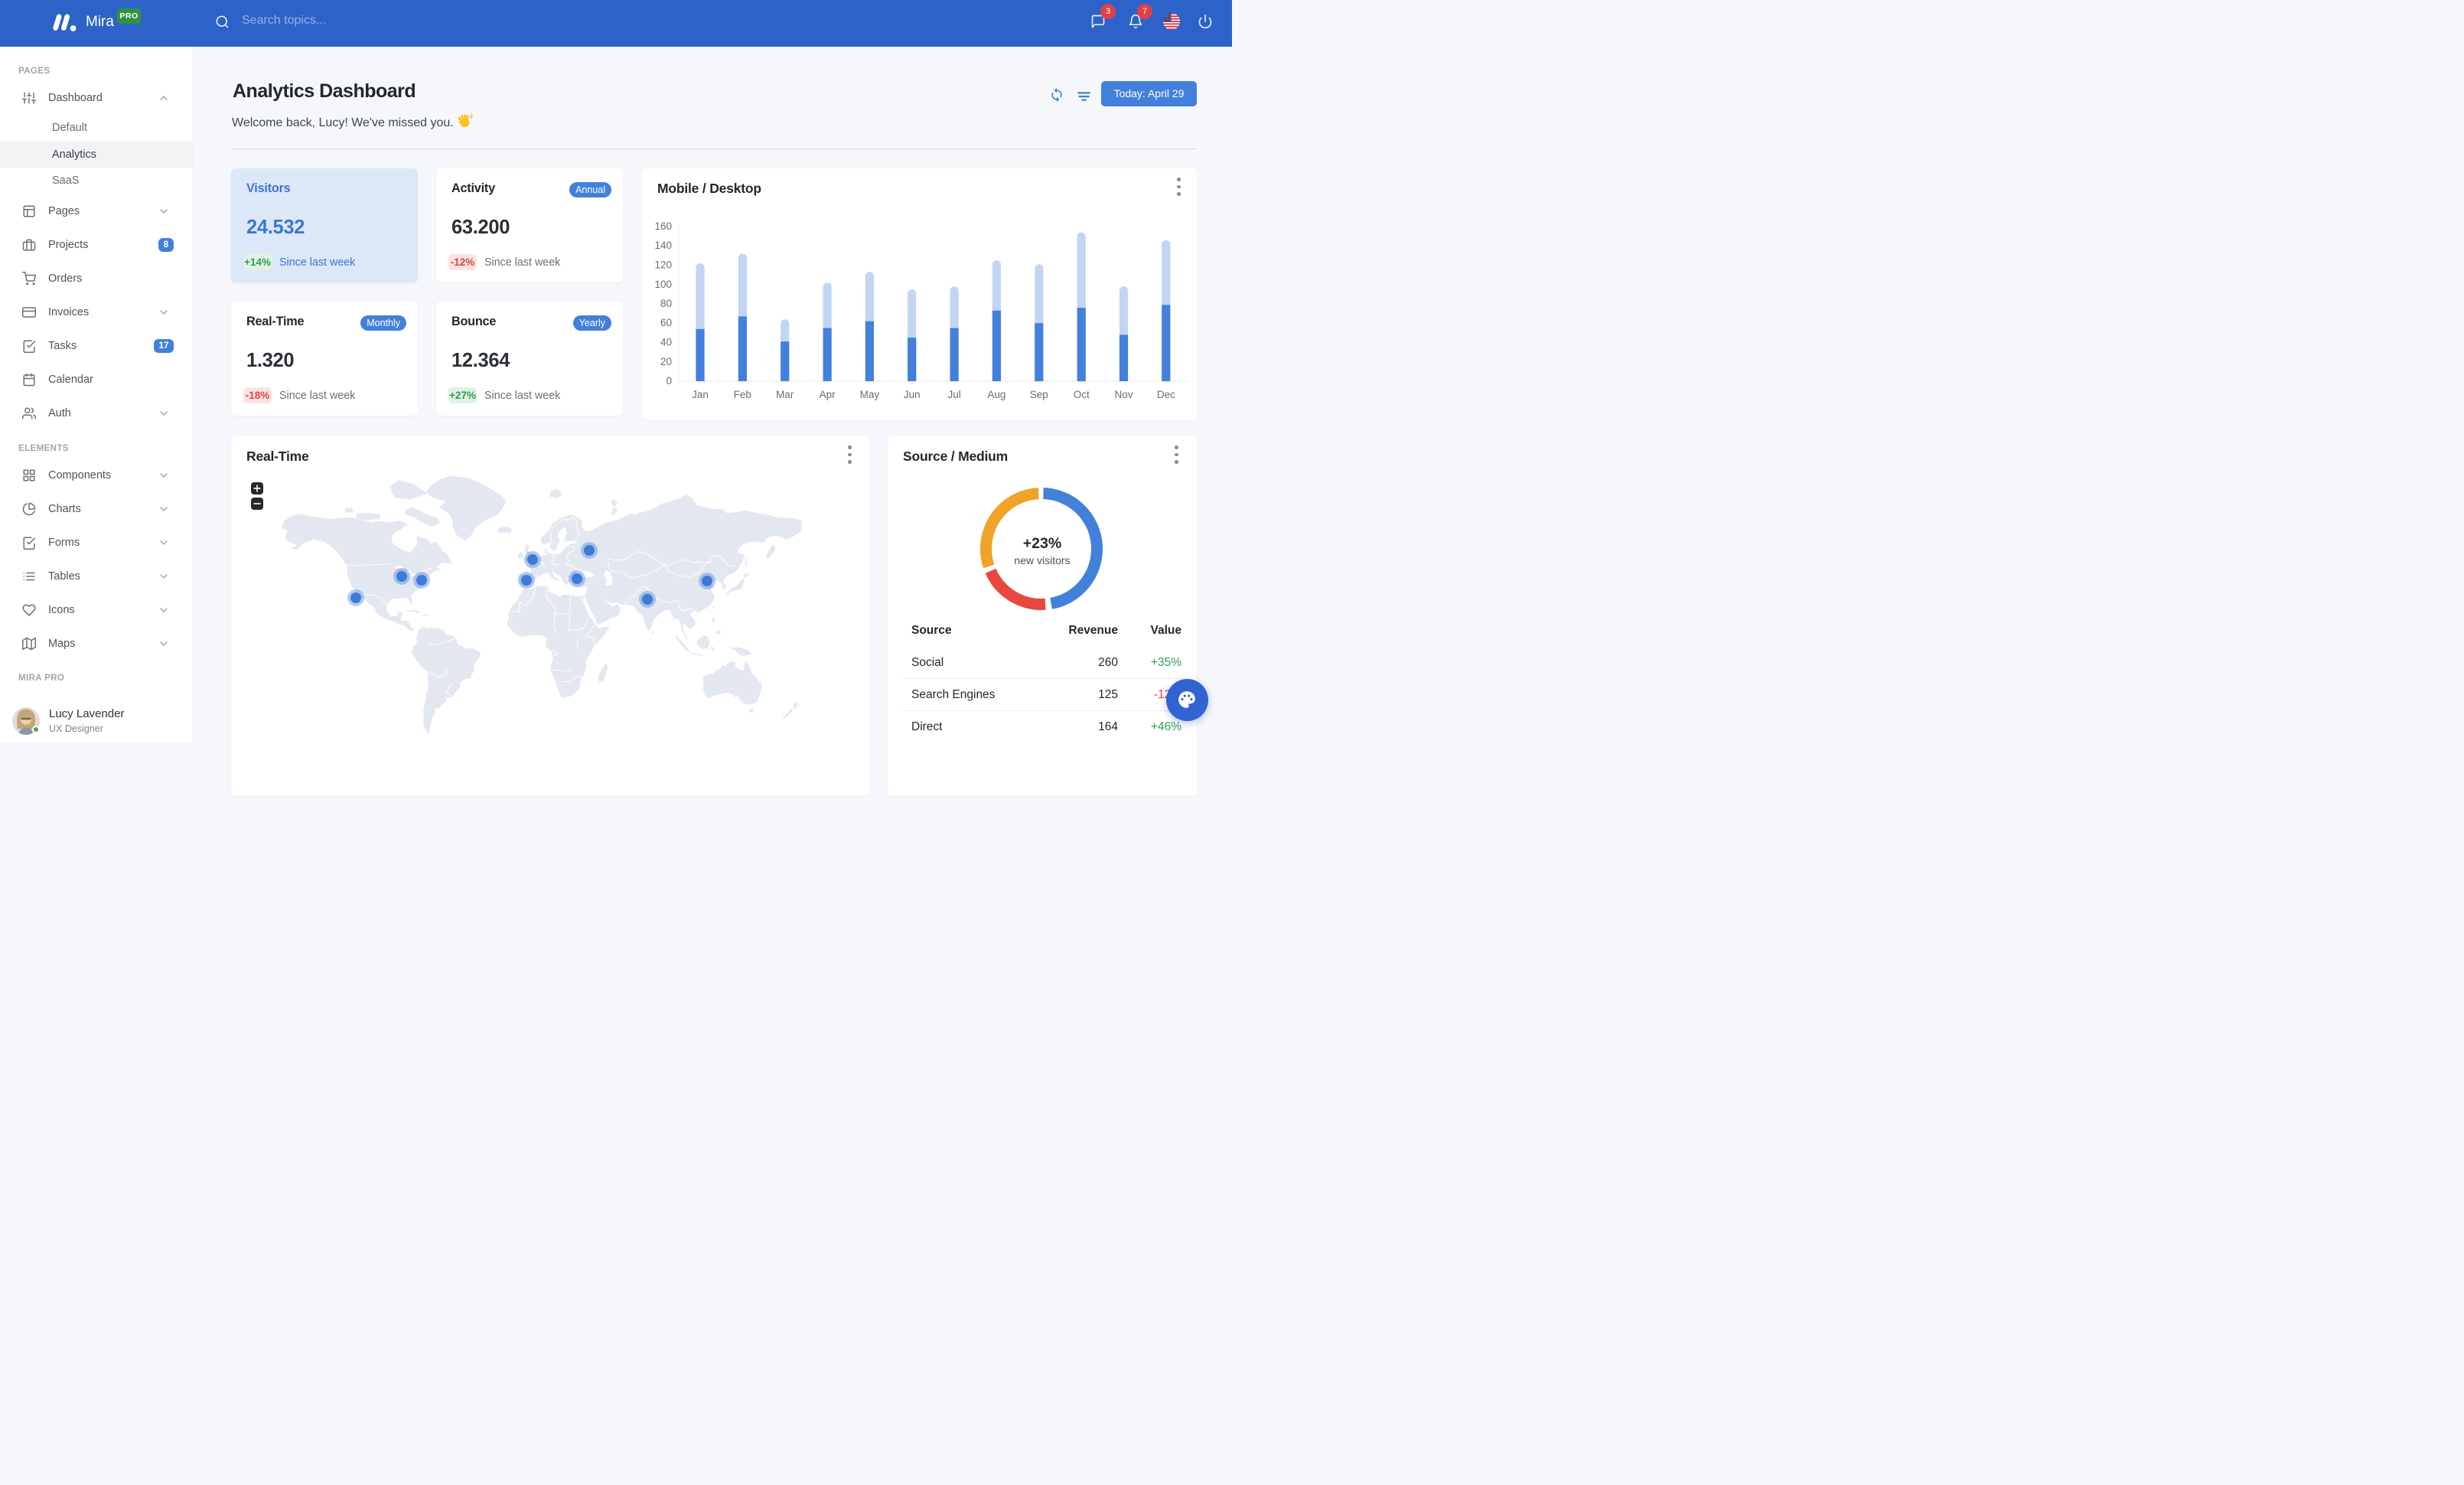 The height and width of the screenshot is (1485, 2464). Describe the element at coordinates (663, 265) in the screenshot. I see `svg-text: 120` at that location.